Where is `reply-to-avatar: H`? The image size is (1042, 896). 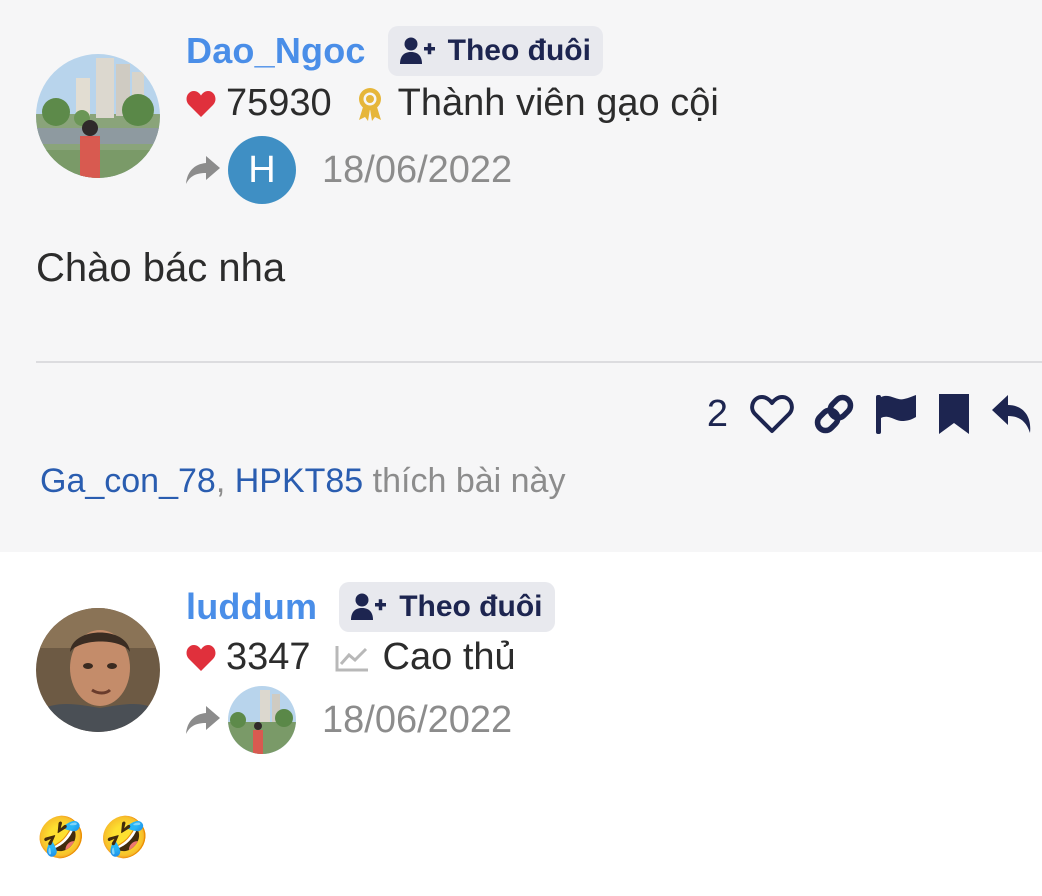 reply-to-avatar: H is located at coordinates (262, 170).